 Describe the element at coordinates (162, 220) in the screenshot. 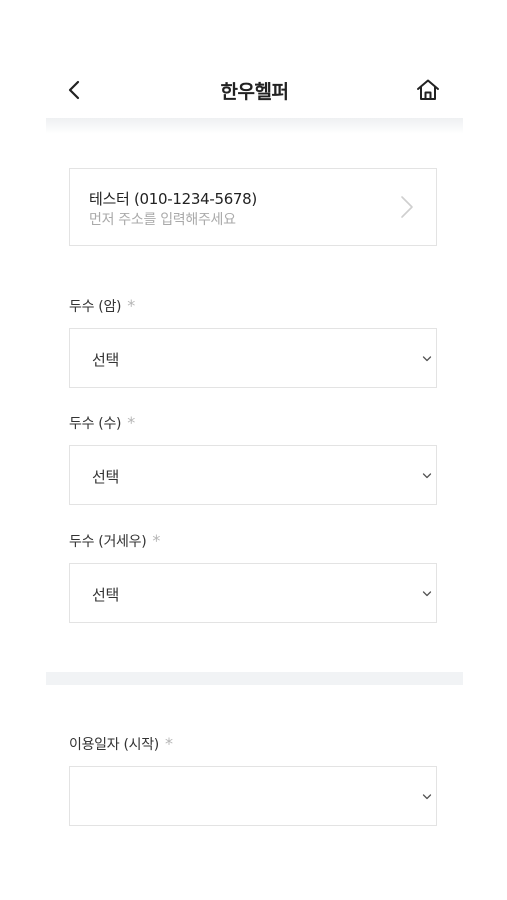

I see `address-hint: 먼저 주소를 입력해주세요` at that location.